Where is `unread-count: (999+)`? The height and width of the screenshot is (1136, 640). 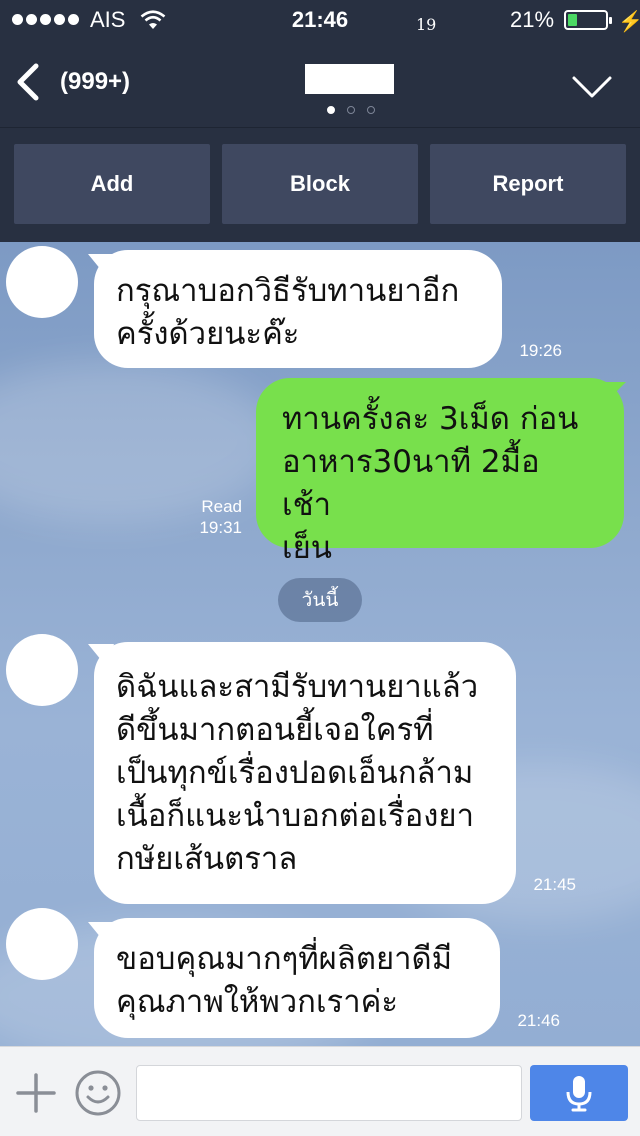
unread-count: (999+) is located at coordinates (95, 82).